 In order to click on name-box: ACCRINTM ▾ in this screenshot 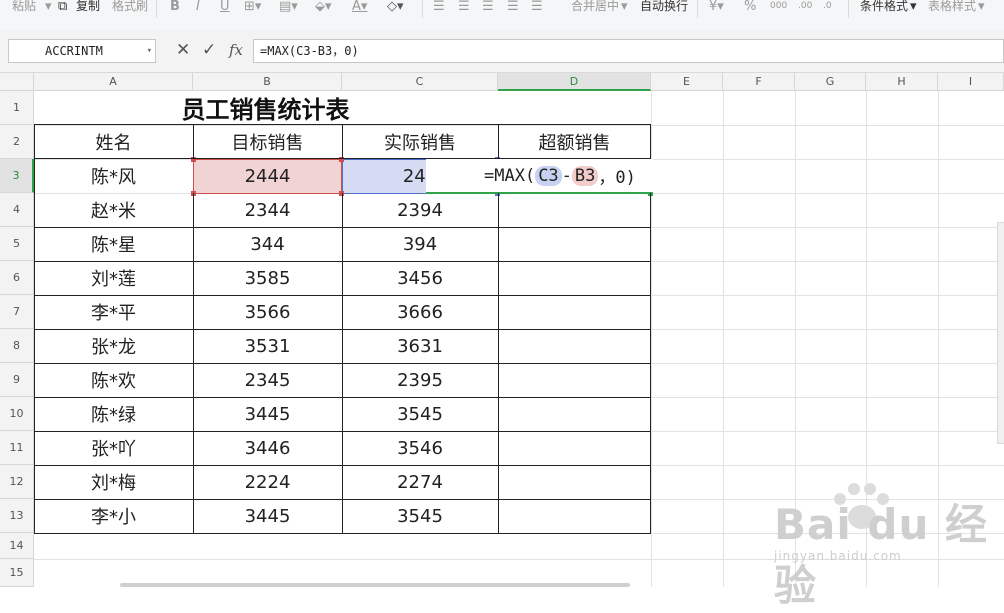, I will do `click(82, 51)`.